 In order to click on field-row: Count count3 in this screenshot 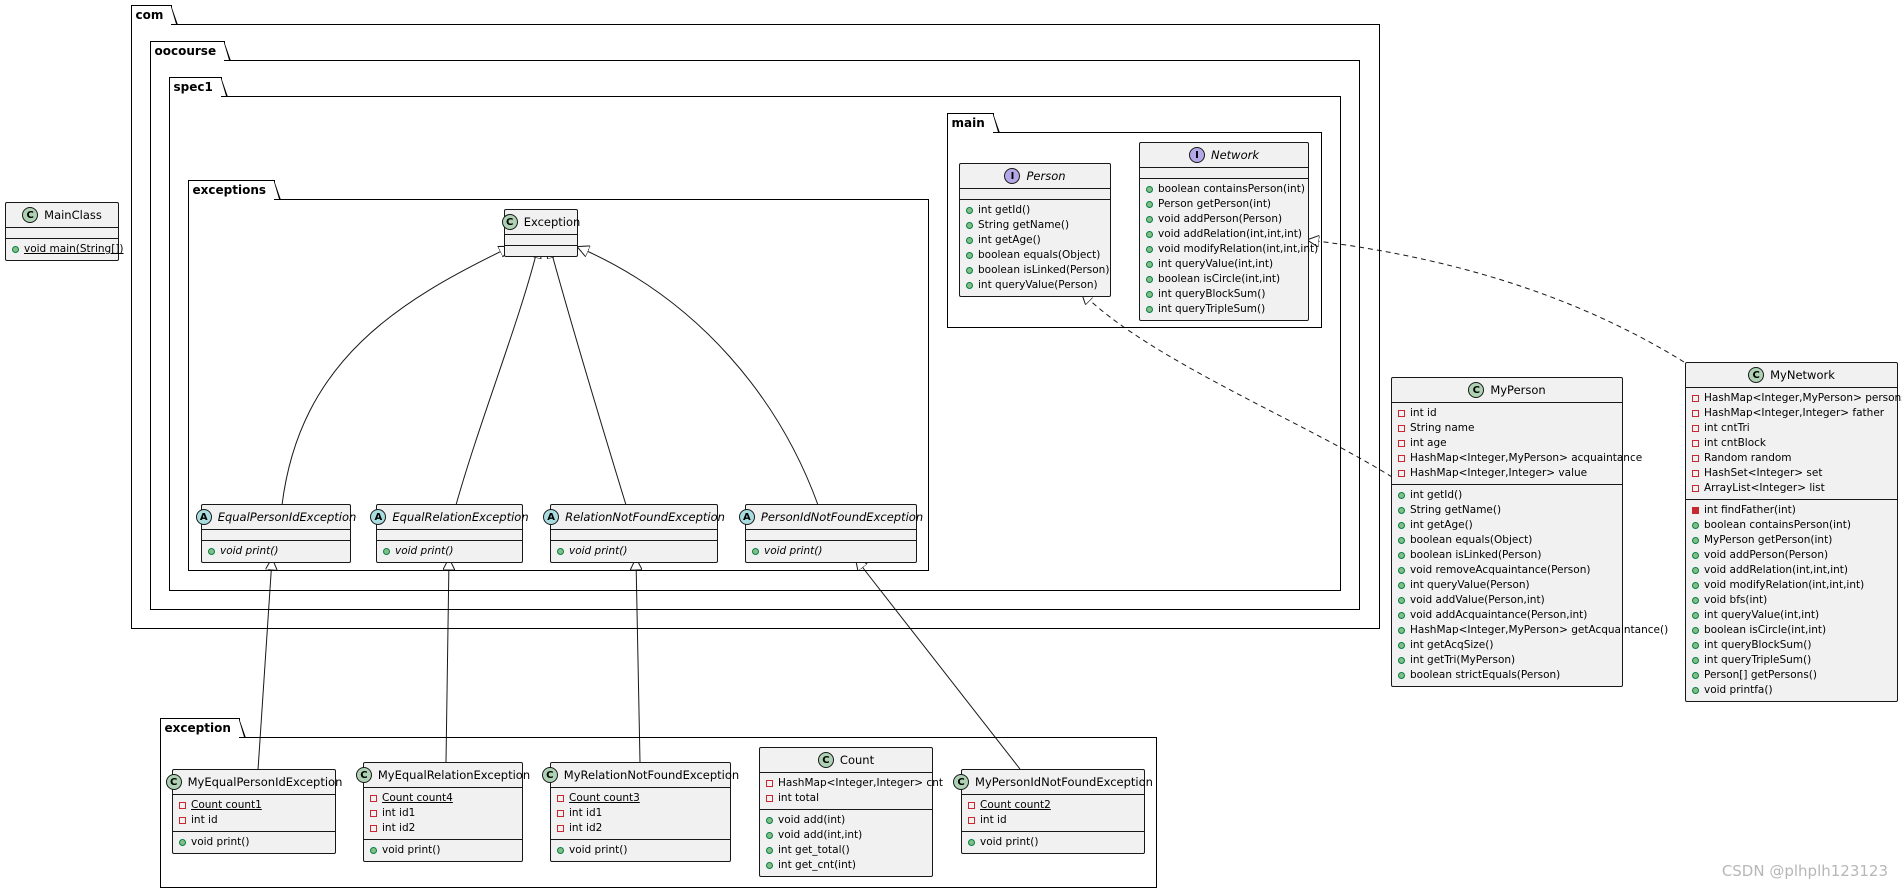, I will do `click(640, 798)`.